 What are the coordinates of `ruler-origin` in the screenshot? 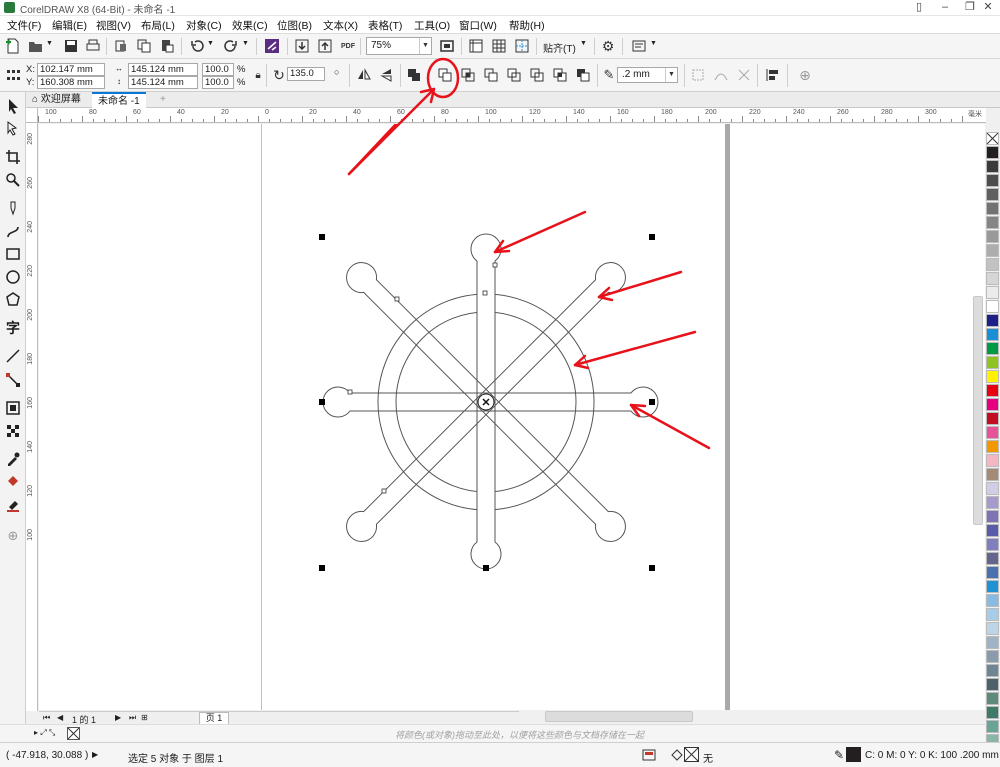 It's located at (32, 115).